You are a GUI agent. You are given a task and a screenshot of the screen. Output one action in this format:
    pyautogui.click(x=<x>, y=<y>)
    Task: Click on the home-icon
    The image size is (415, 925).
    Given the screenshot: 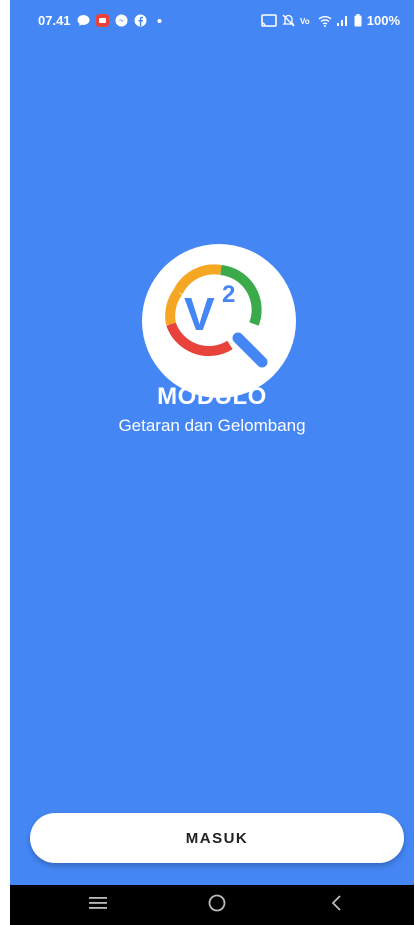 What is the action you would take?
    pyautogui.click(x=217, y=905)
    